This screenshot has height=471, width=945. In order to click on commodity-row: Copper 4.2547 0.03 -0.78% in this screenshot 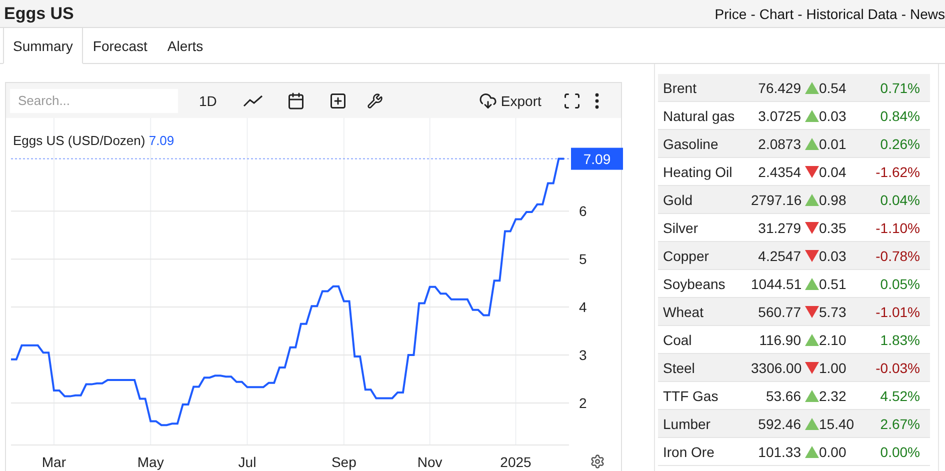, I will do `click(794, 256)`.